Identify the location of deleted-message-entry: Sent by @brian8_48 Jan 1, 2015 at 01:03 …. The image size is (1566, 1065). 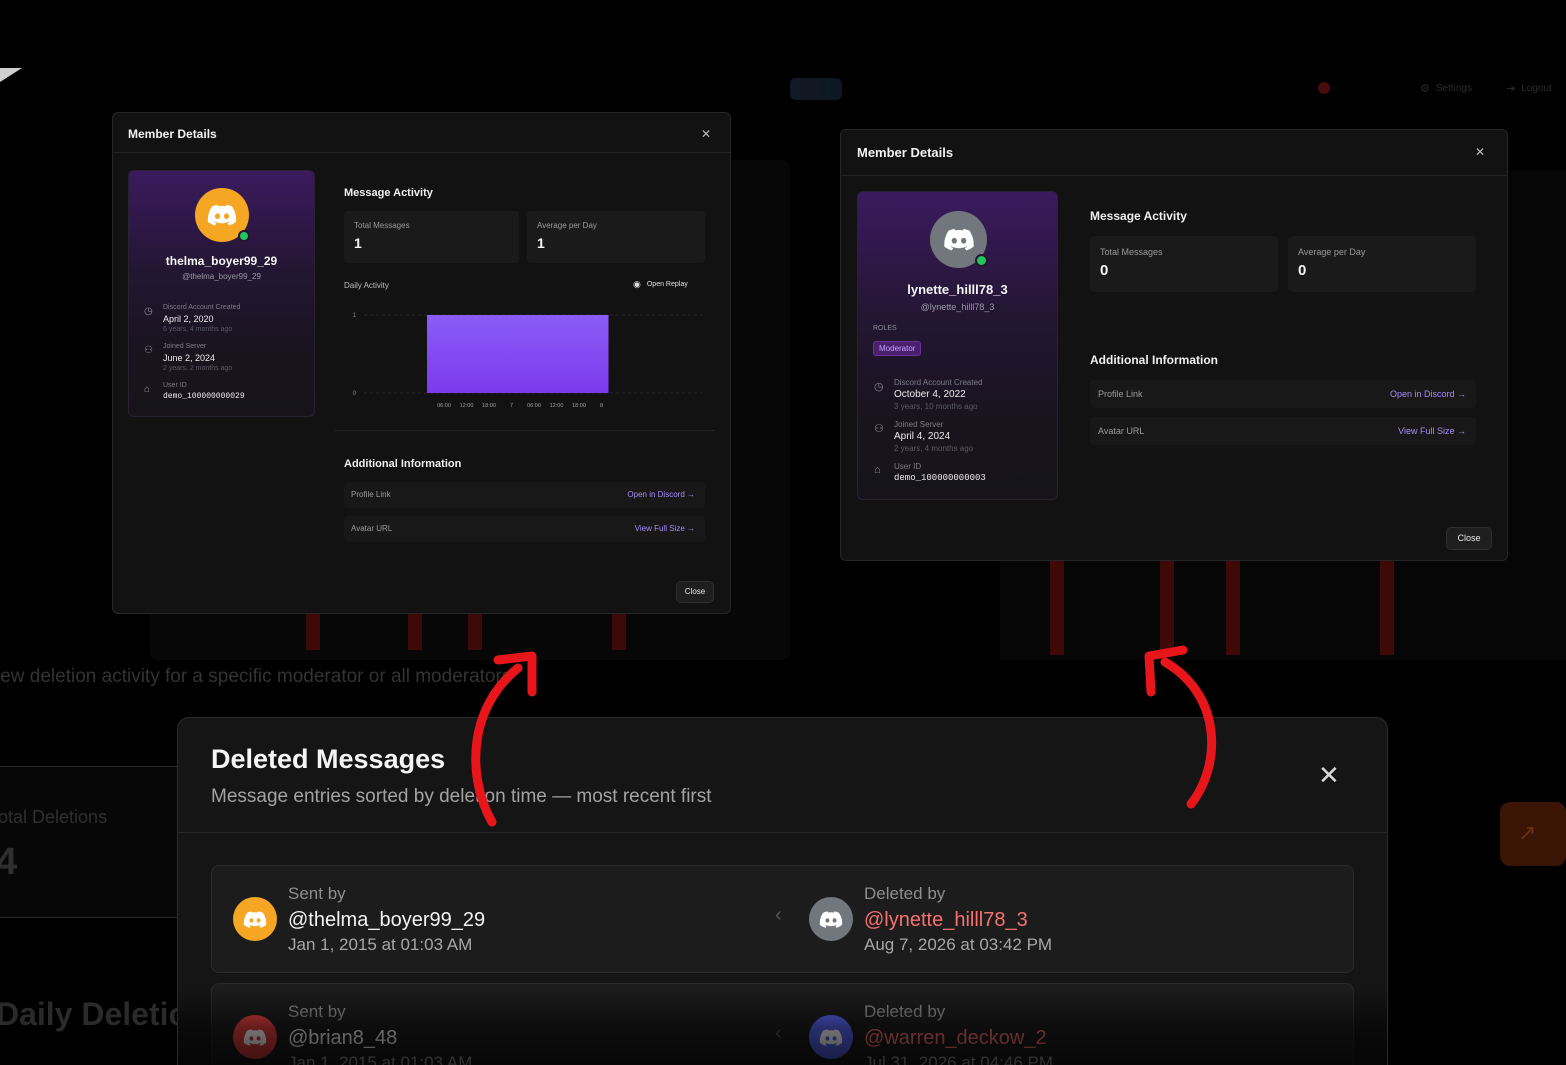
(782, 1024).